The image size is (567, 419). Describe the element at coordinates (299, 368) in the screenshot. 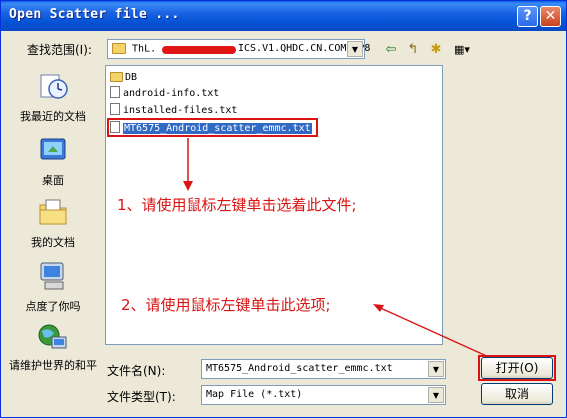

I see `filename-value: MT6575_Android_scatter_emmc.txt` at that location.